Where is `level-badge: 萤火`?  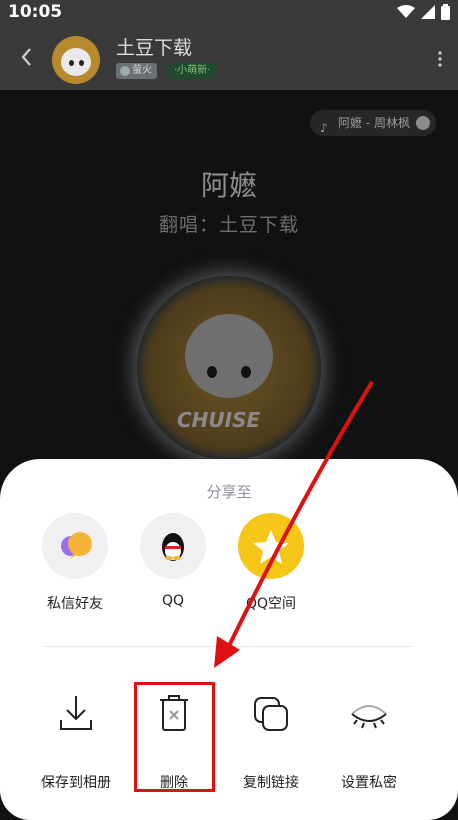
level-badge: 萤火 is located at coordinates (136, 71).